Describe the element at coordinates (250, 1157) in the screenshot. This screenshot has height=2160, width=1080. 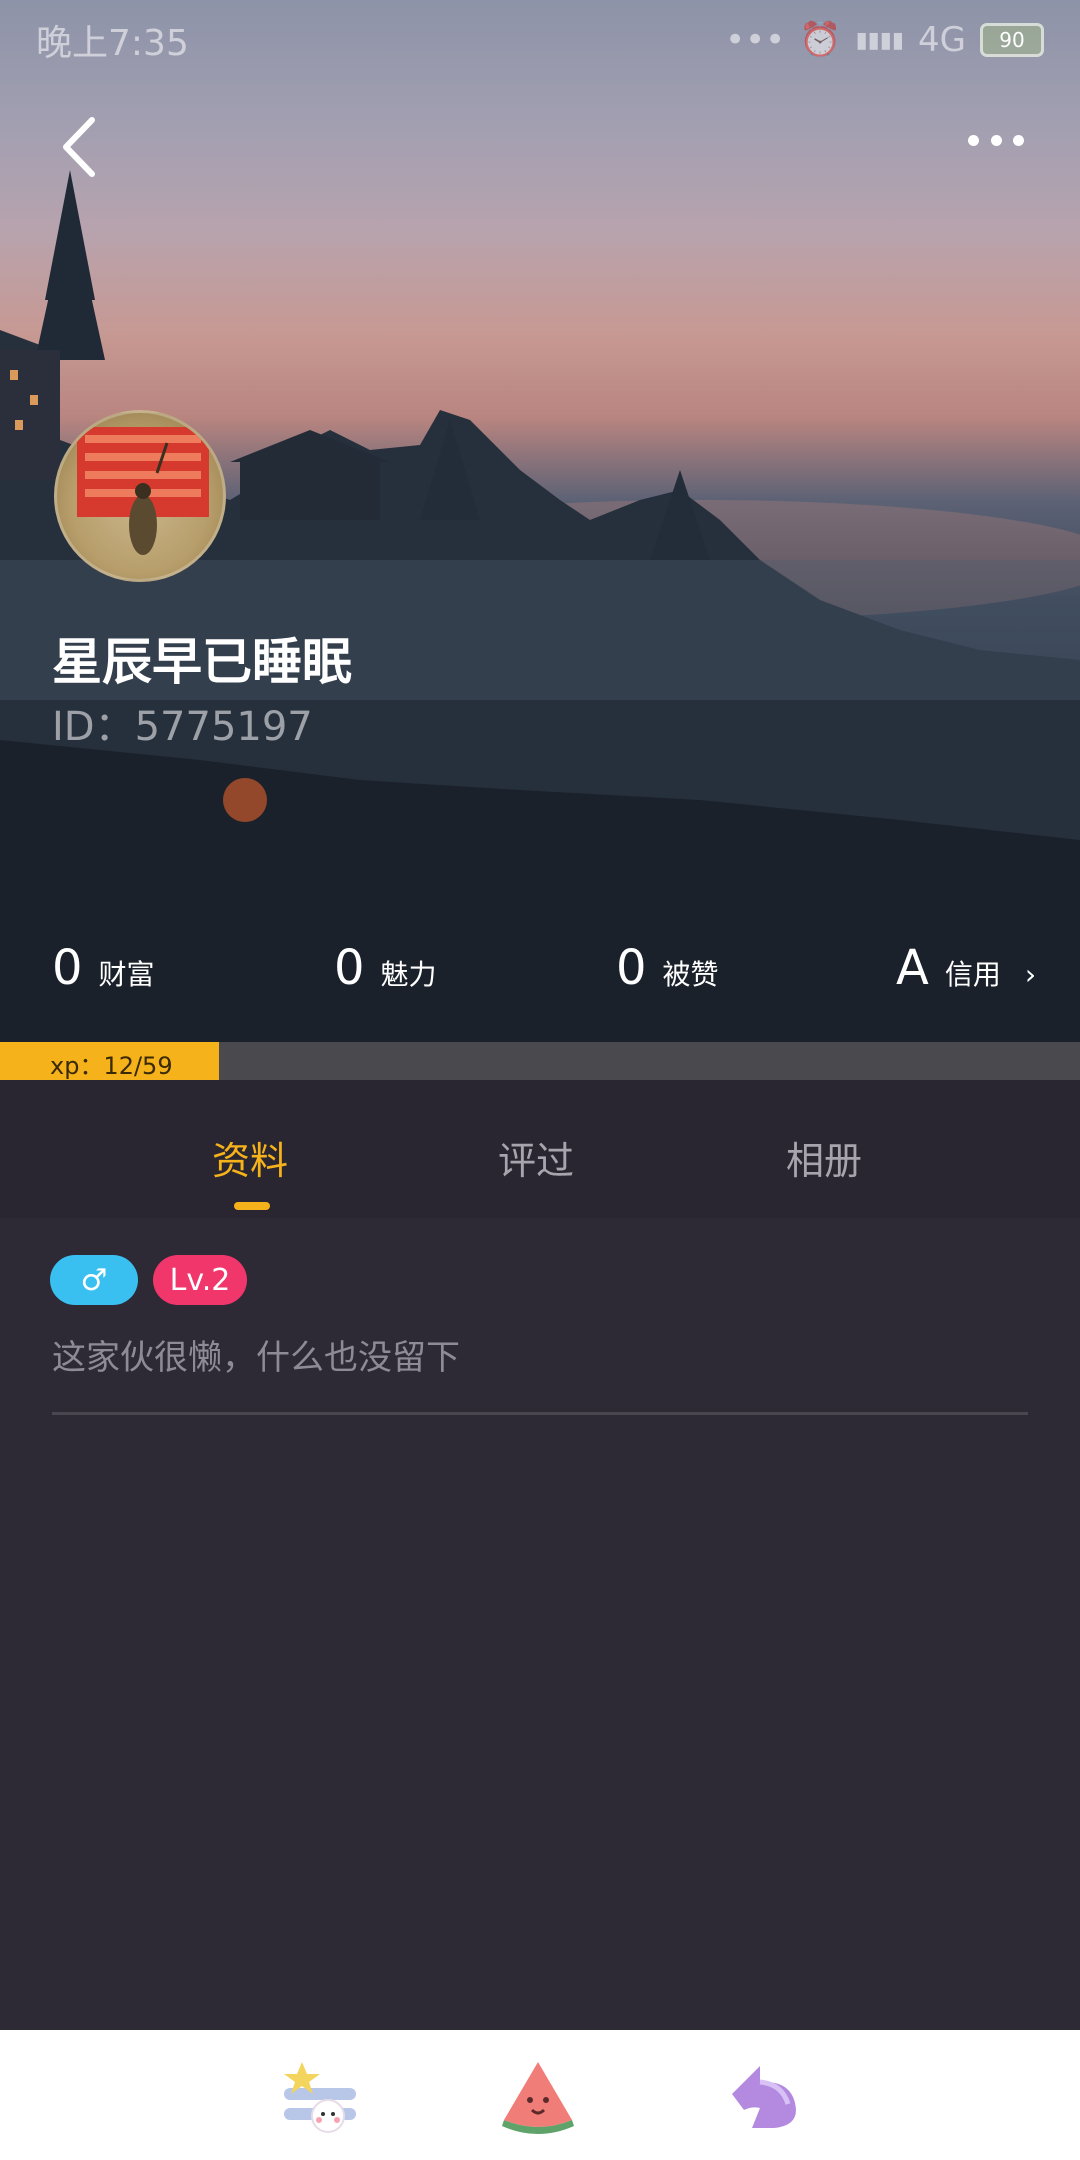
I see `tab-profile-info: 资料` at that location.